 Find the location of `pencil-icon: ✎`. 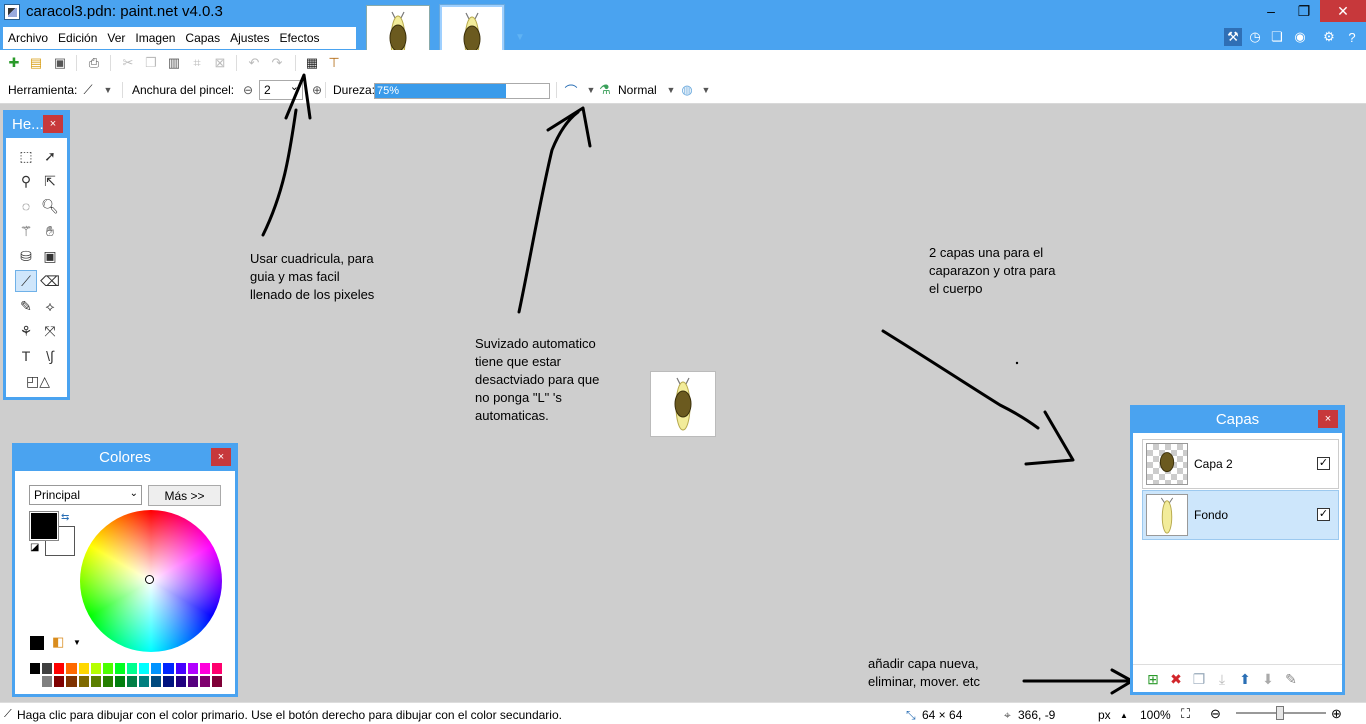

pencil-icon: ✎ is located at coordinates (26, 306).